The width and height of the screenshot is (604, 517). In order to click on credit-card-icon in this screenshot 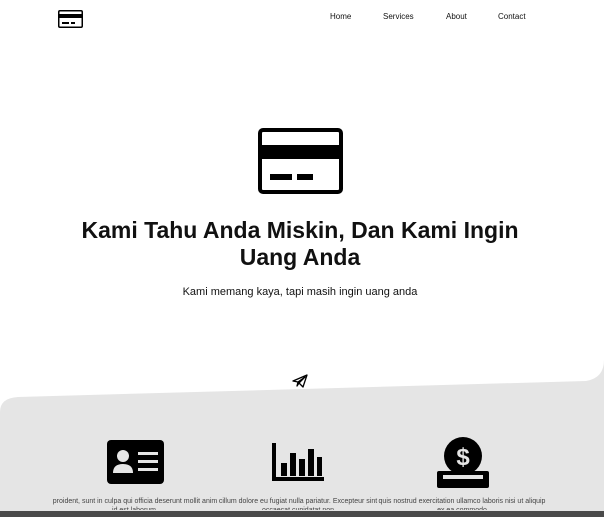, I will do `click(300, 161)`.